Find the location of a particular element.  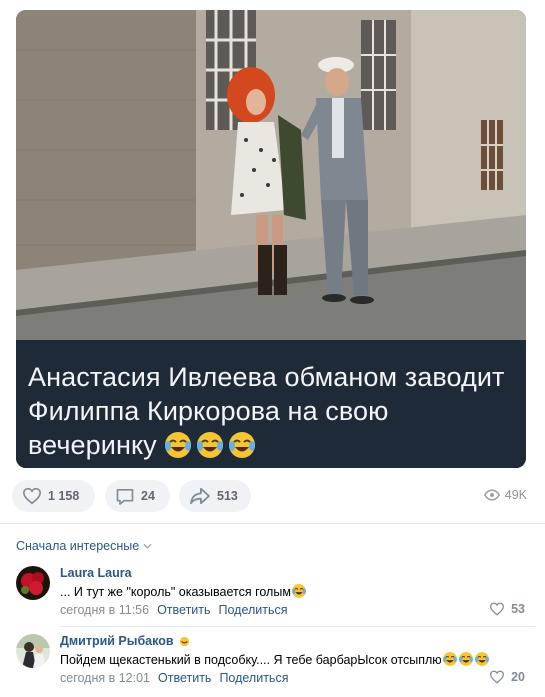

chevron-down-icon is located at coordinates (147, 546).